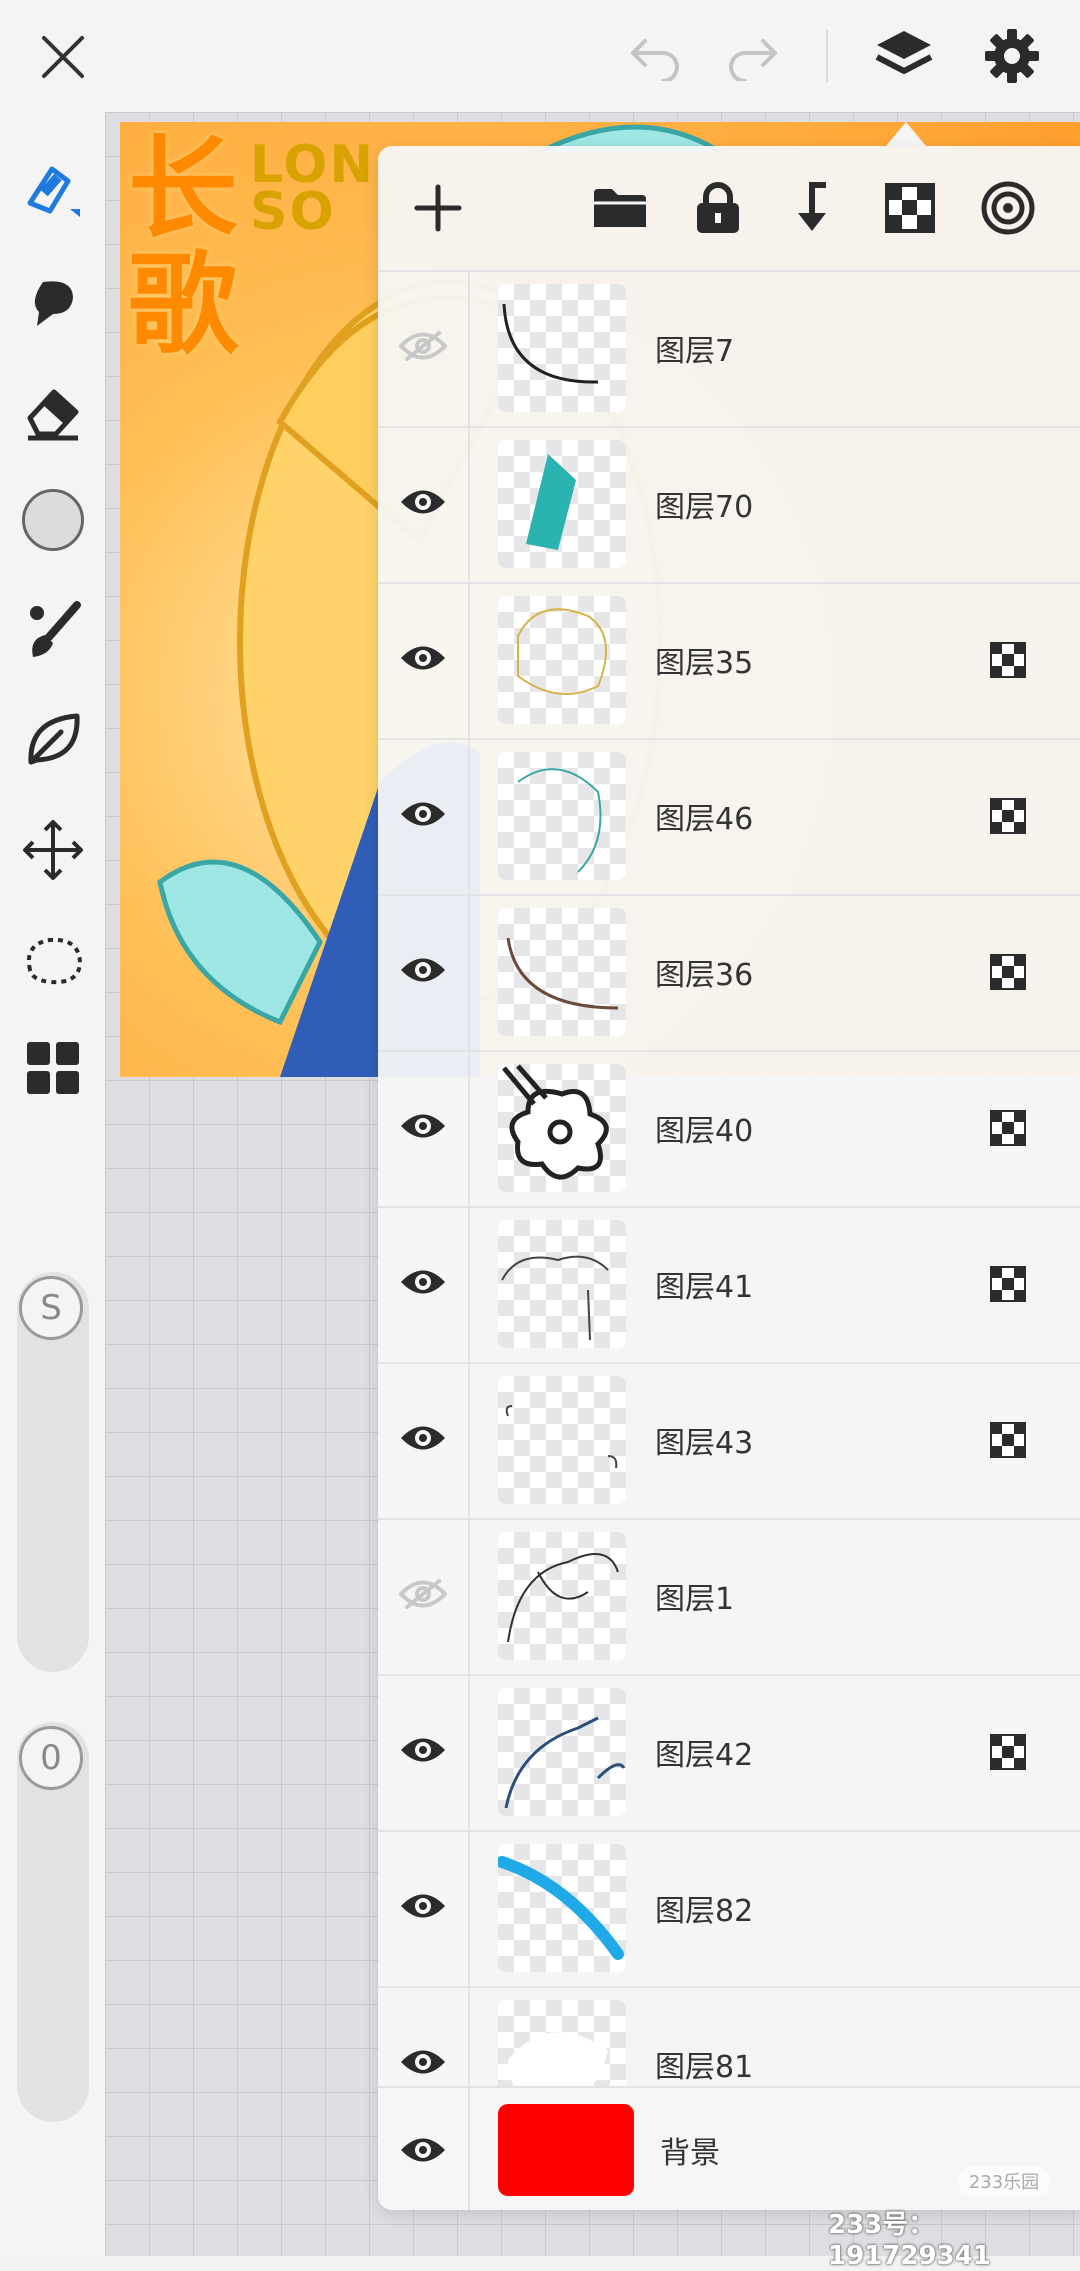 The image size is (1080, 2271). What do you see at coordinates (52, 1184) in the screenshot?
I see `left-toolbar: S 0` at bounding box center [52, 1184].